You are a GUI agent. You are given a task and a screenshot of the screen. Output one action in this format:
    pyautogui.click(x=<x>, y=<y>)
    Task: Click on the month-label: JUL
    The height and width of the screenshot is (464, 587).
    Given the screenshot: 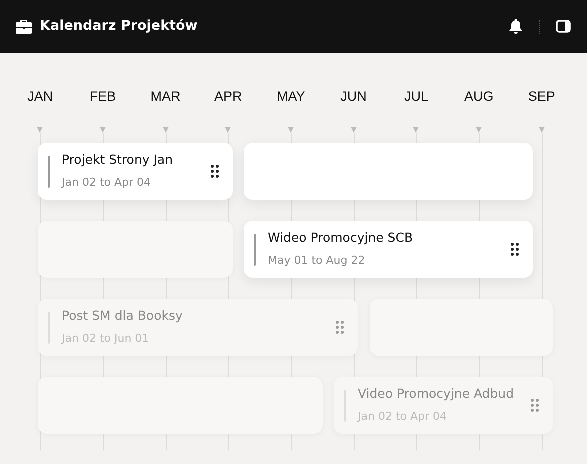 What is the action you would take?
    pyautogui.click(x=416, y=96)
    